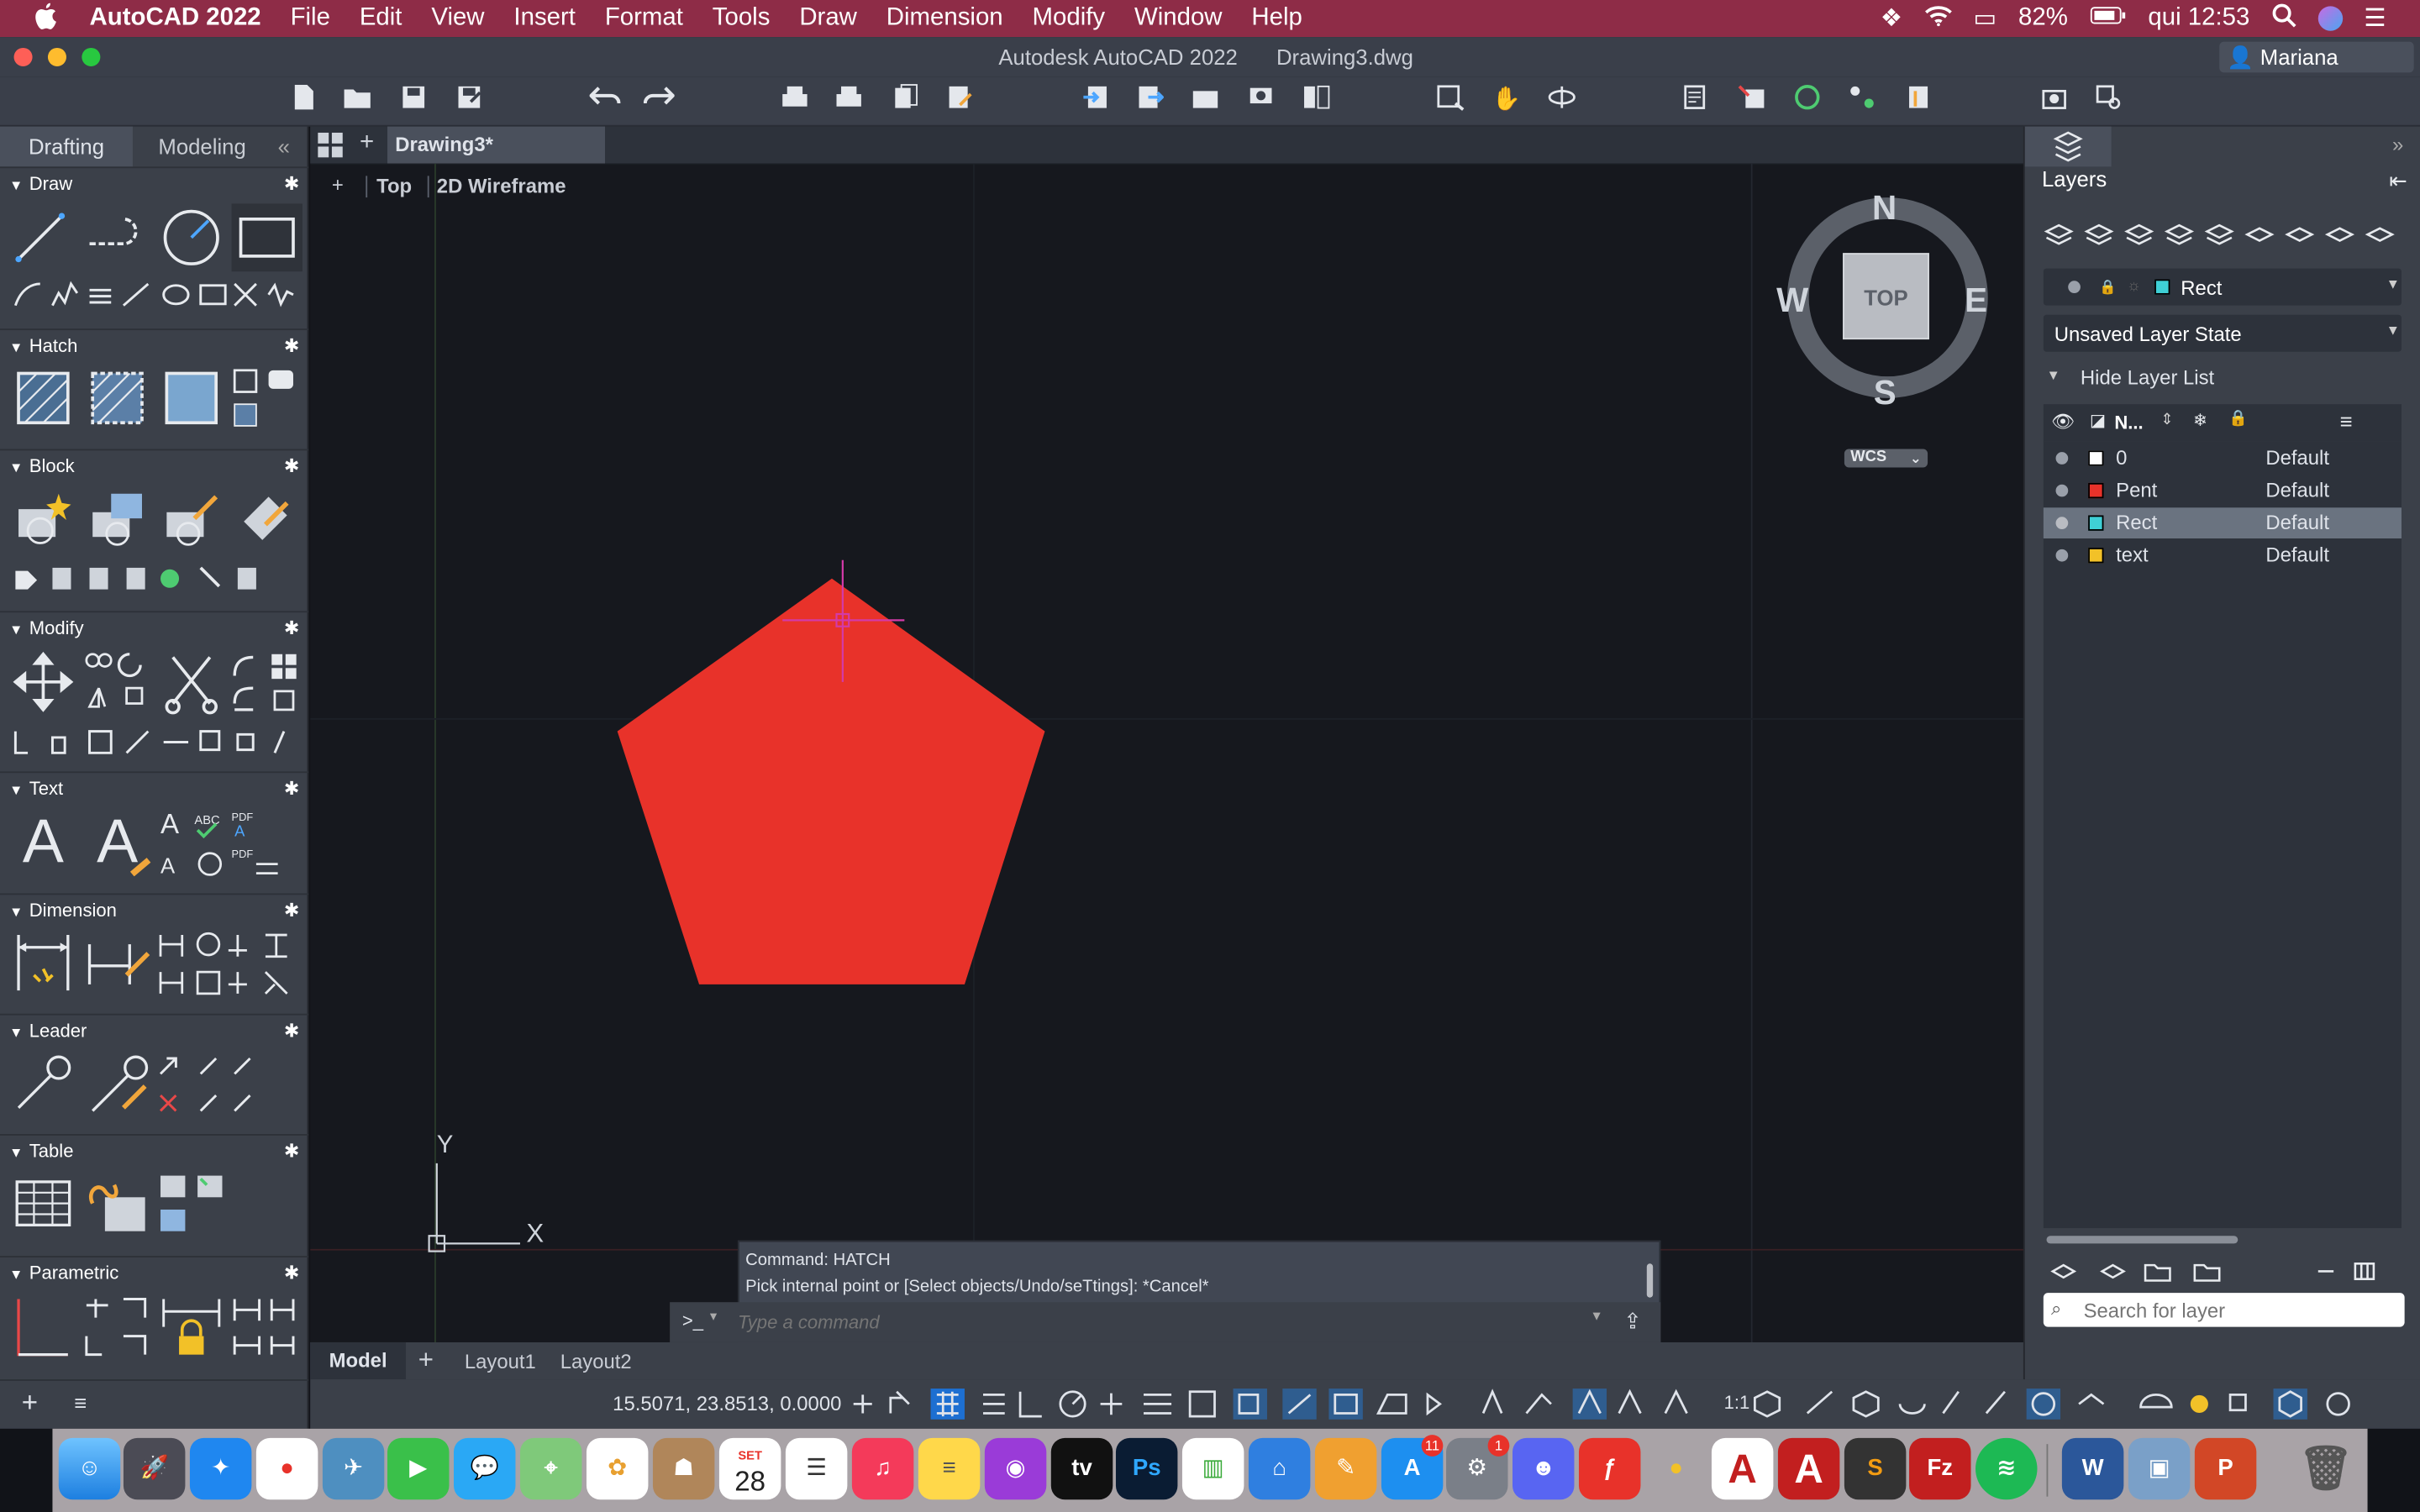 The image size is (2420, 1512). Describe the element at coordinates (117, 842) in the screenshot. I see `text-style-icon: A` at that location.